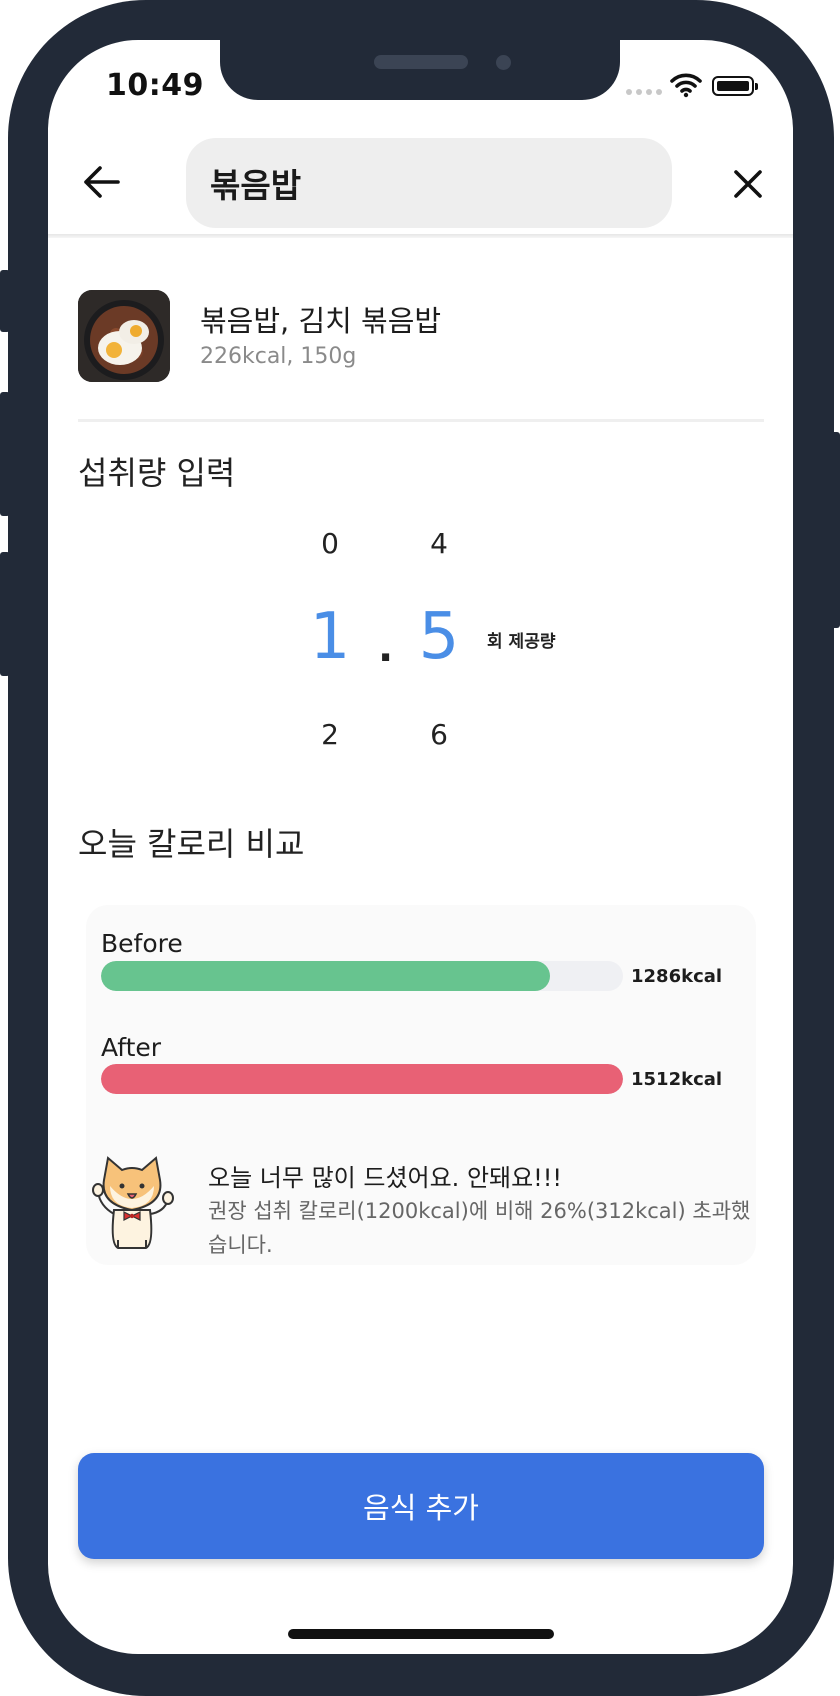 The image size is (840, 1696). What do you see at coordinates (330, 543) in the screenshot?
I see `picker-integer-above: 0` at bounding box center [330, 543].